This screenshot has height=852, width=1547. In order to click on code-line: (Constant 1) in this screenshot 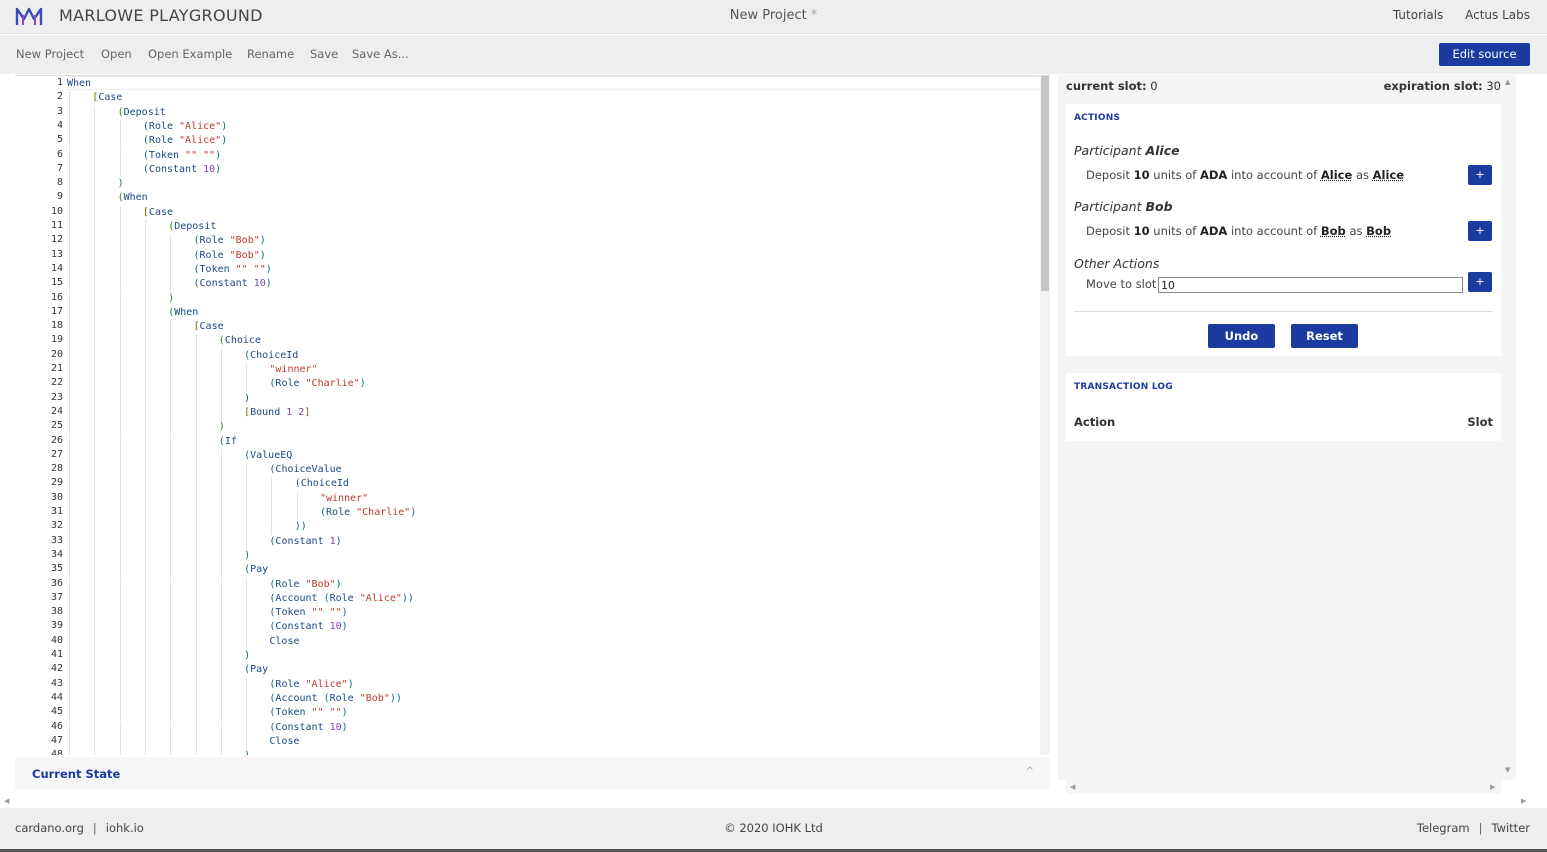, I will do `click(305, 542)`.